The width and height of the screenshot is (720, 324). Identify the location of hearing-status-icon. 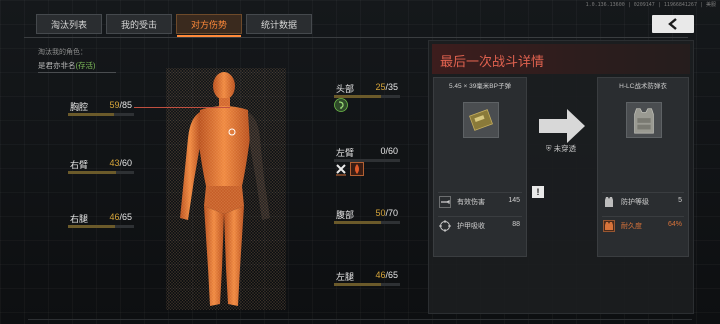
(341, 105).